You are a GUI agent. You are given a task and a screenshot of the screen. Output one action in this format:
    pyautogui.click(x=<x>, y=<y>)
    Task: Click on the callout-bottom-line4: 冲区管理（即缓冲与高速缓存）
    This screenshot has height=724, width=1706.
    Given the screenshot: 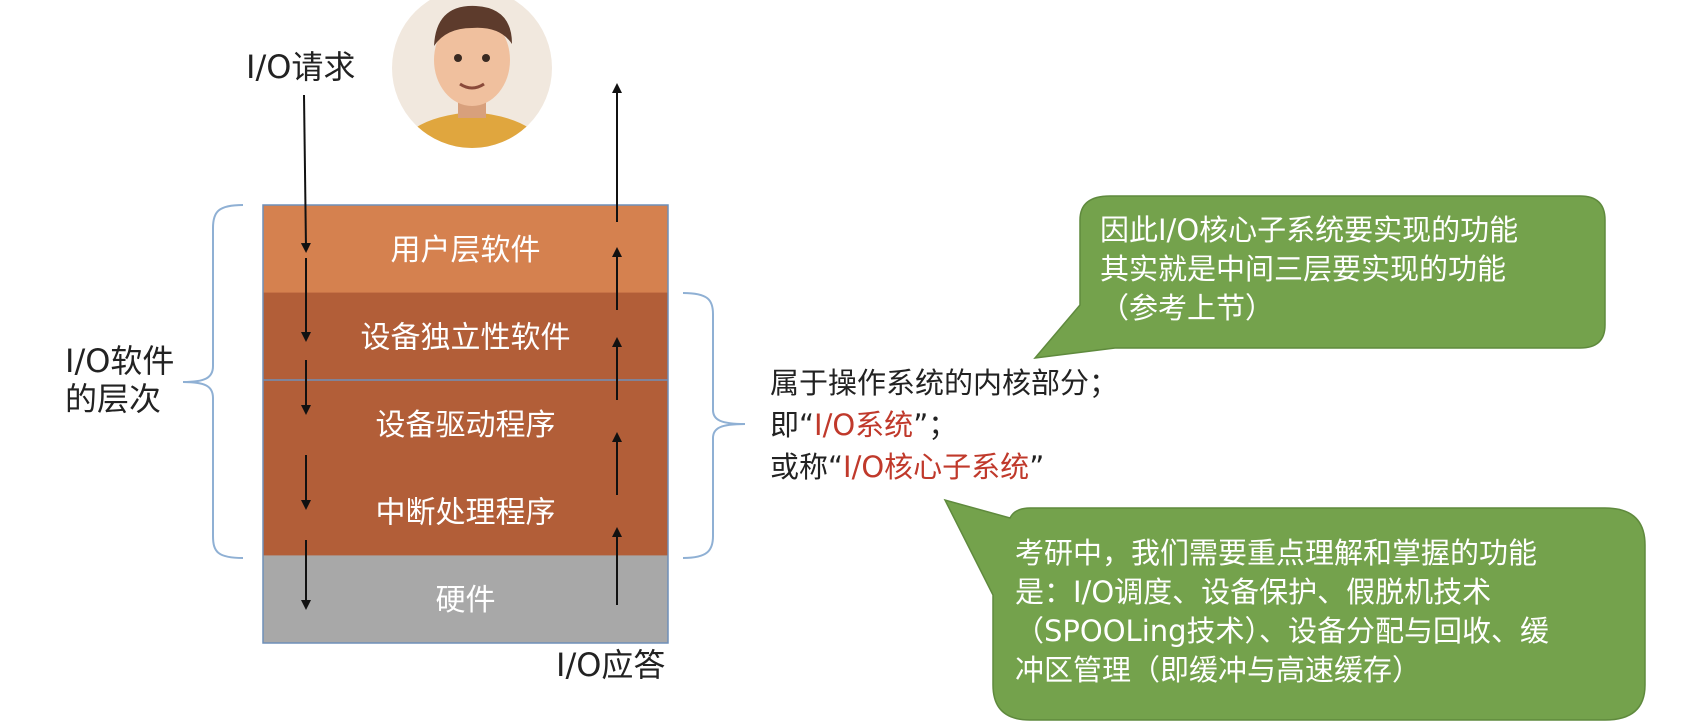 What is the action you would take?
    pyautogui.click(x=1218, y=670)
    